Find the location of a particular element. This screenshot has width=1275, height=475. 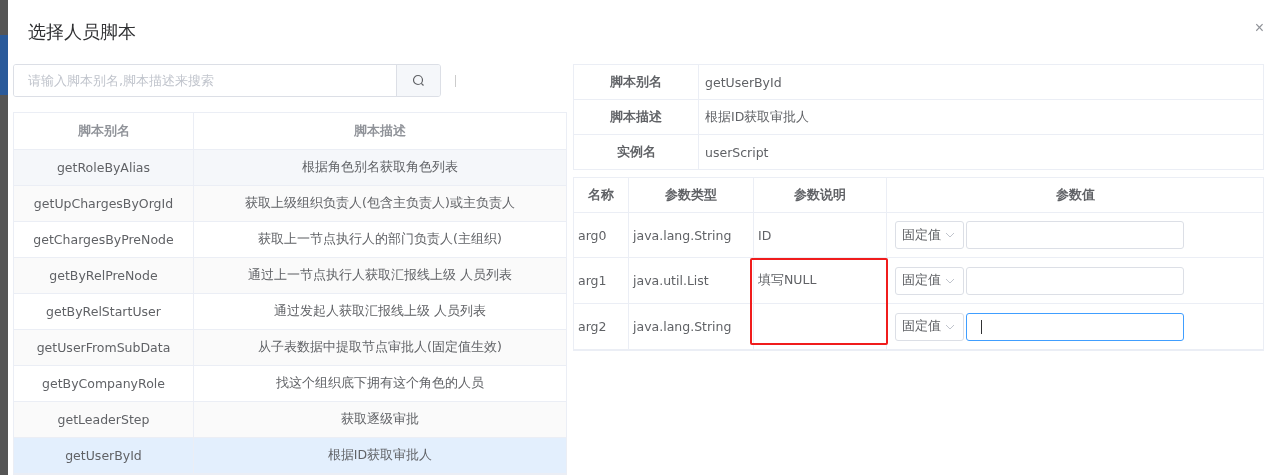

detail-value: getUserById is located at coordinates (743, 82).